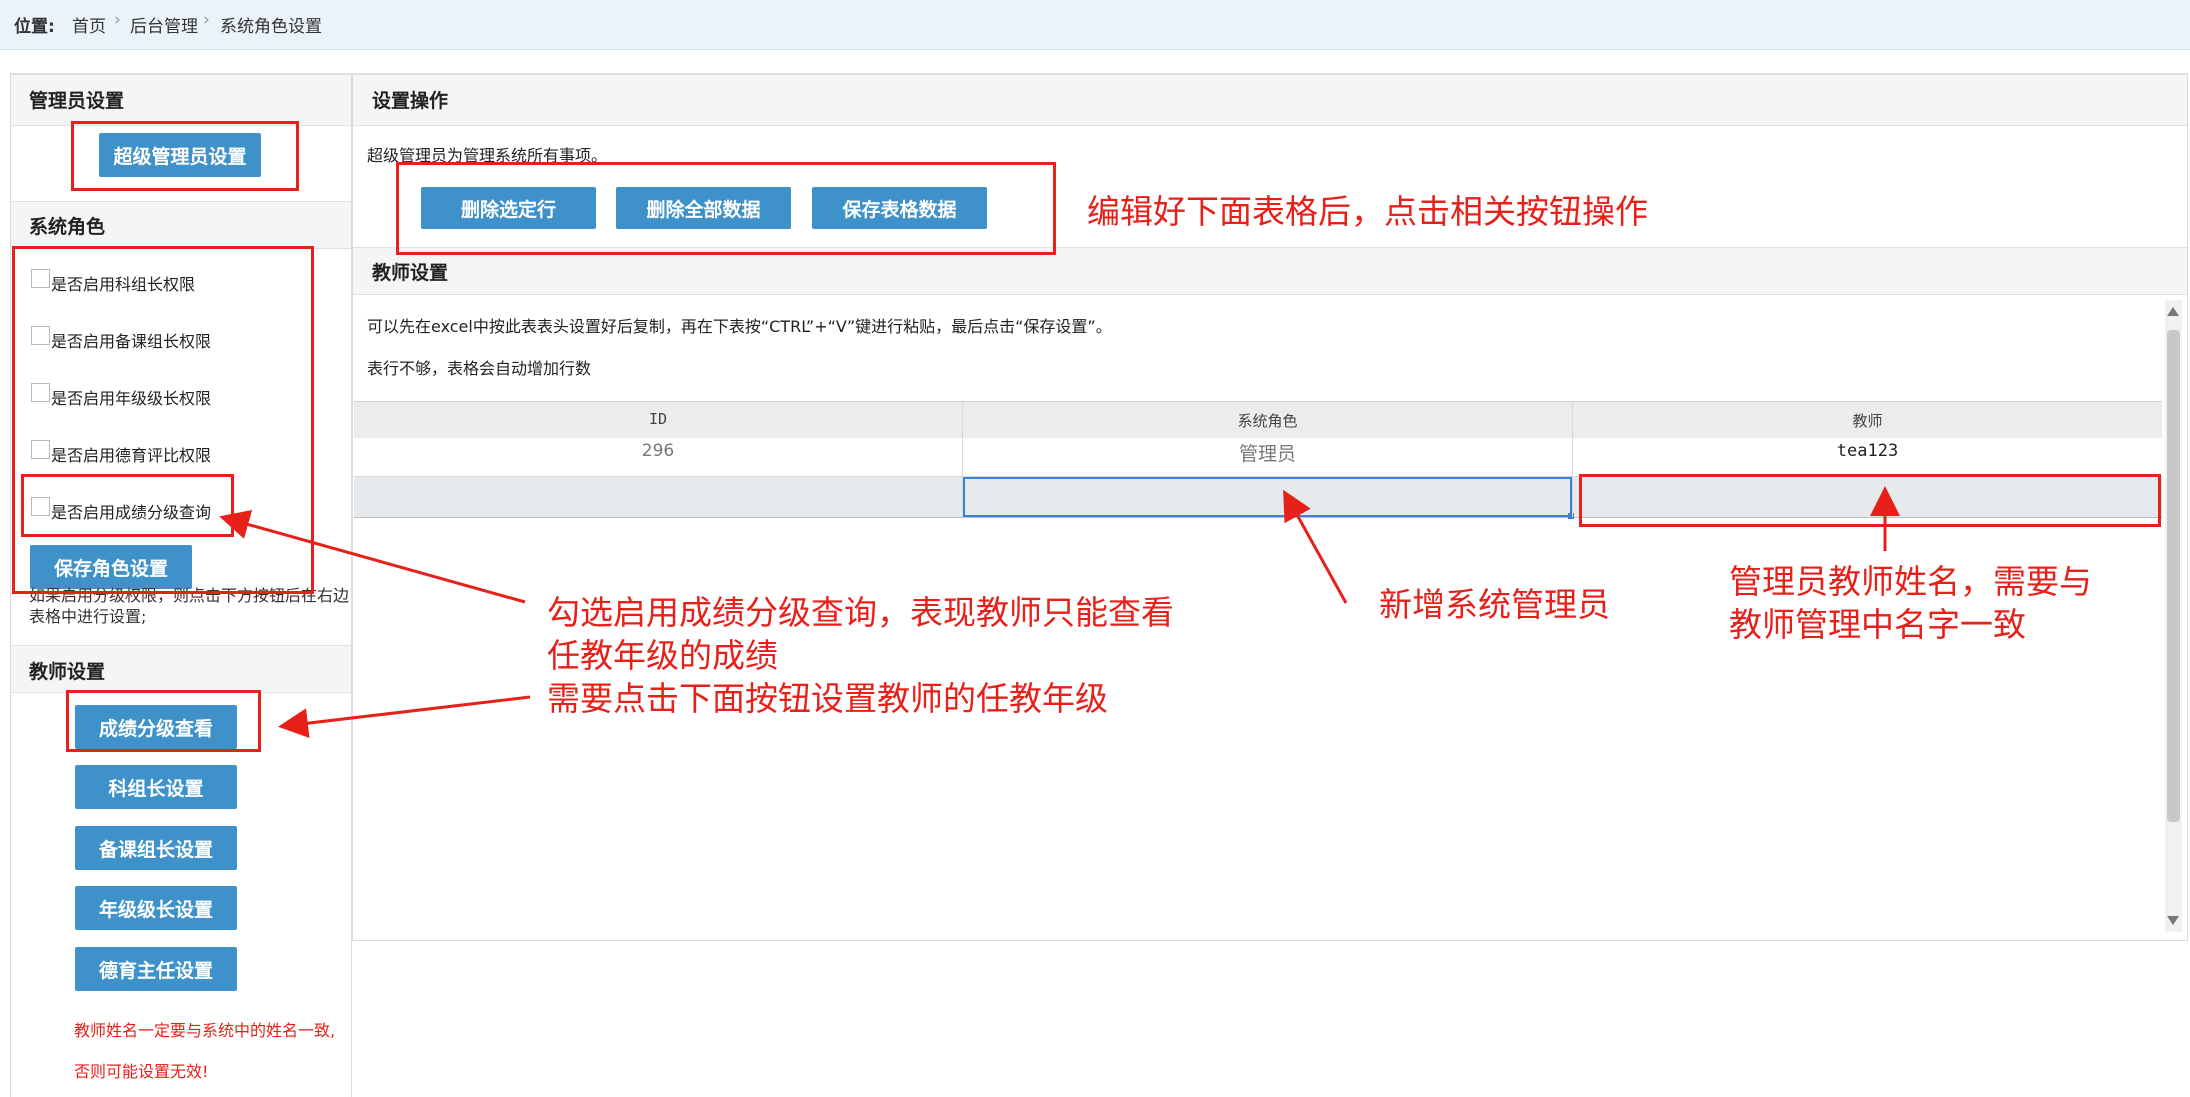  I want to click on annotation-teacher-name-line2: 教师管理中名字一致, so click(1877, 624).